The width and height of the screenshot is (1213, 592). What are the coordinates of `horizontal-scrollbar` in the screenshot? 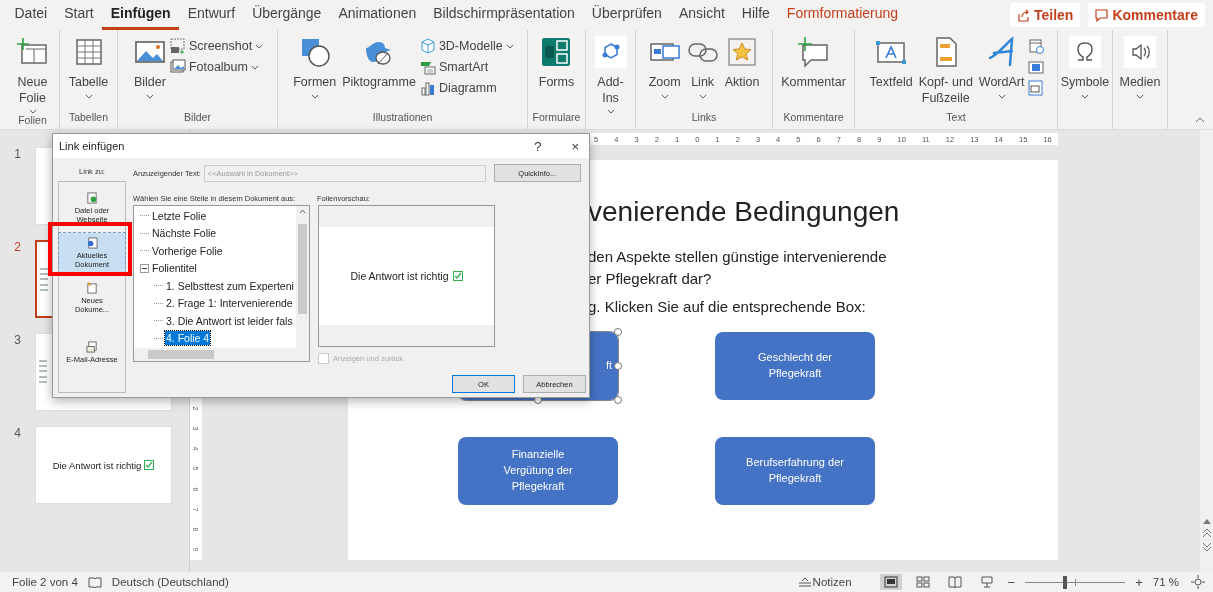 It's located at (221, 354).